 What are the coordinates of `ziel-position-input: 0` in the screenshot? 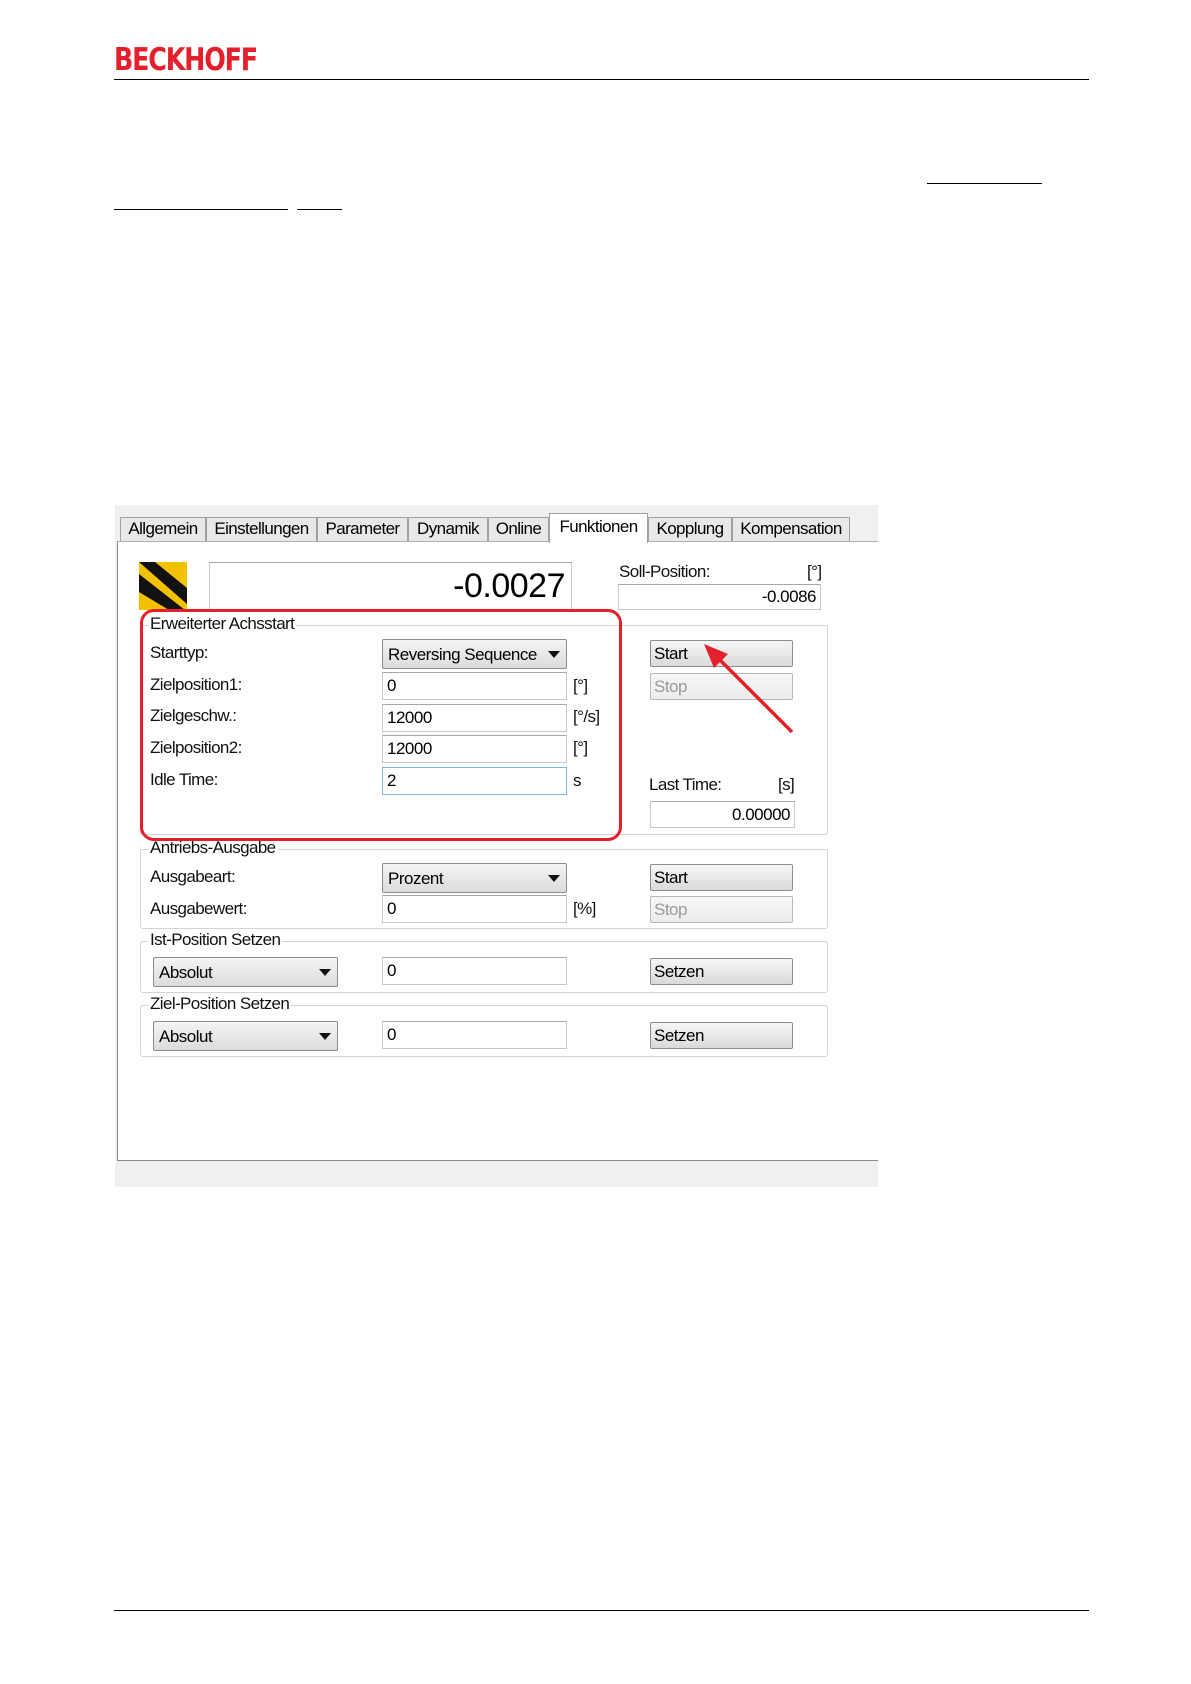 It's located at (474, 1035).